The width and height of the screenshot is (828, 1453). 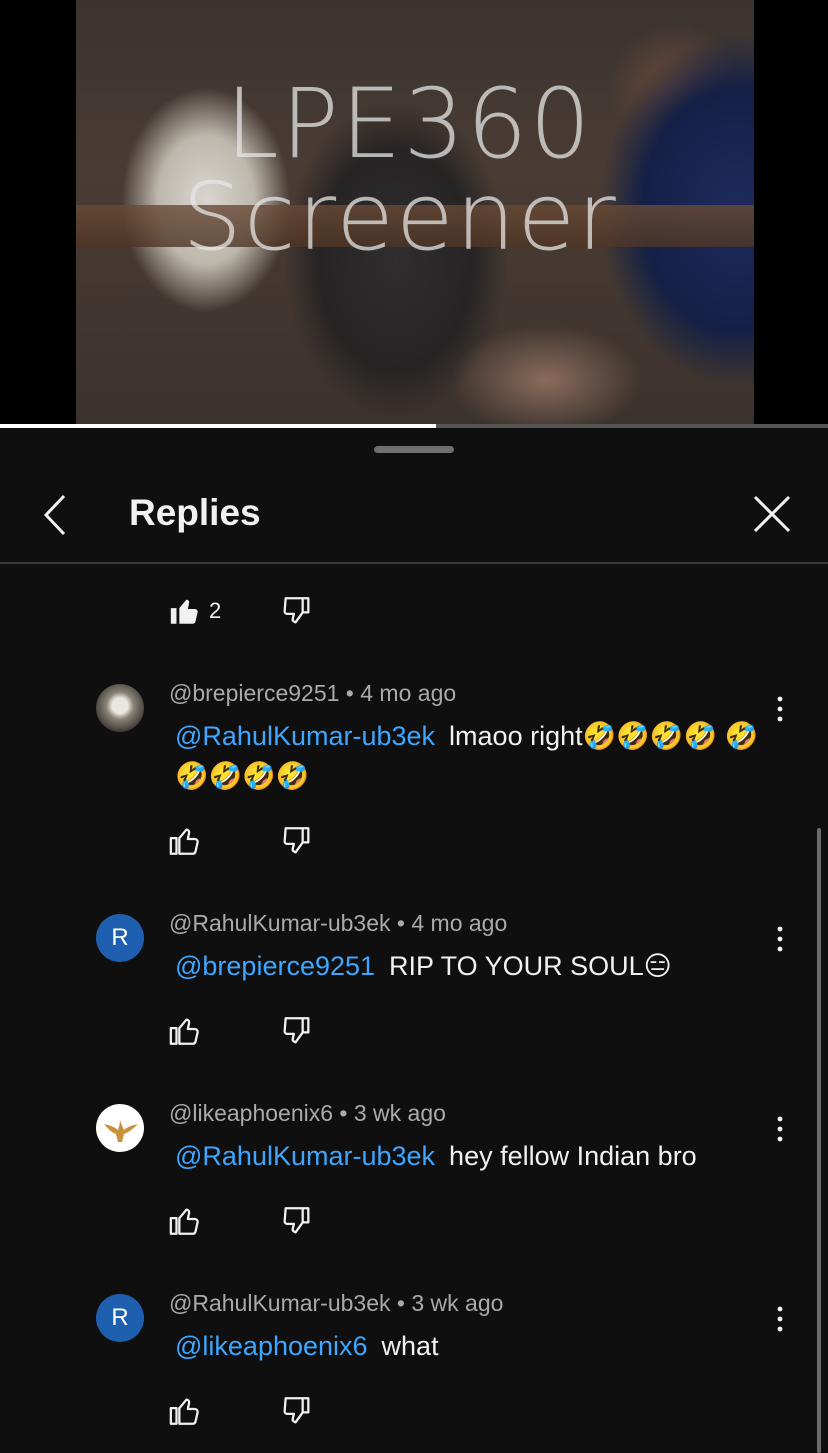 I want to click on comment-author: @likeaphoenix6, so click(x=251, y=1113).